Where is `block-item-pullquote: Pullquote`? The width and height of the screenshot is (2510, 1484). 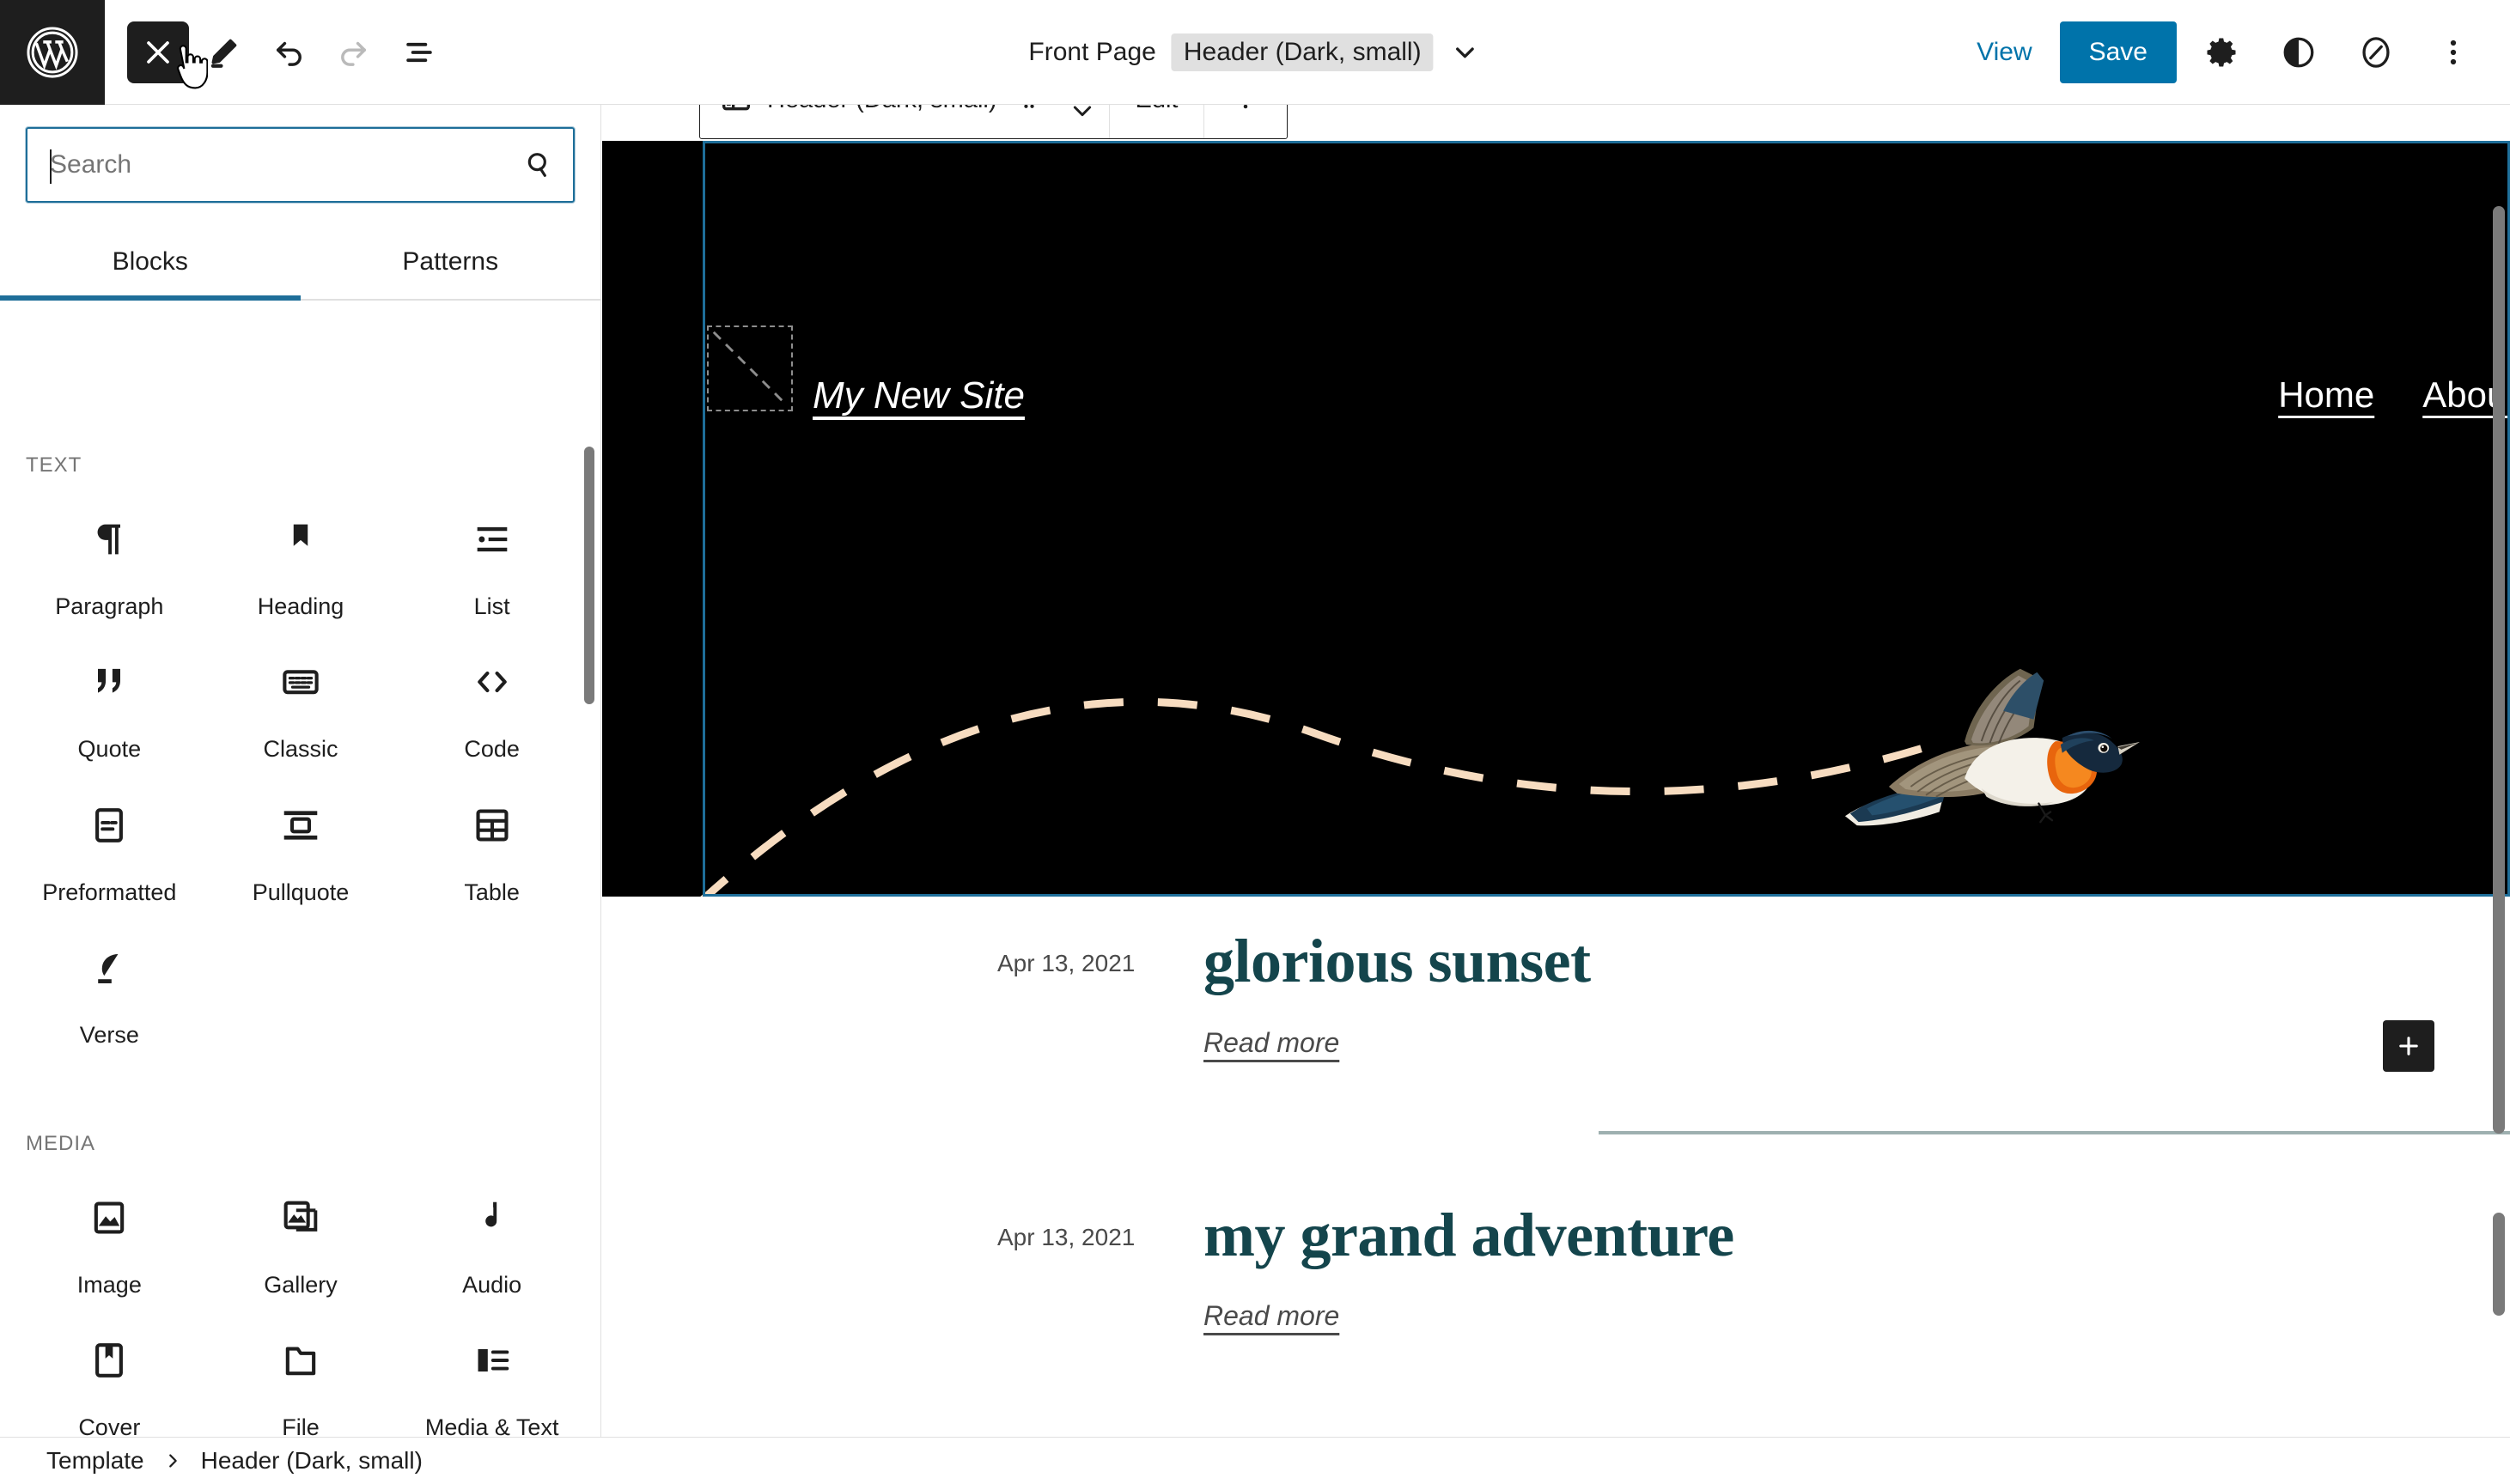 block-item-pullquote: Pullquote is located at coordinates (301, 850).